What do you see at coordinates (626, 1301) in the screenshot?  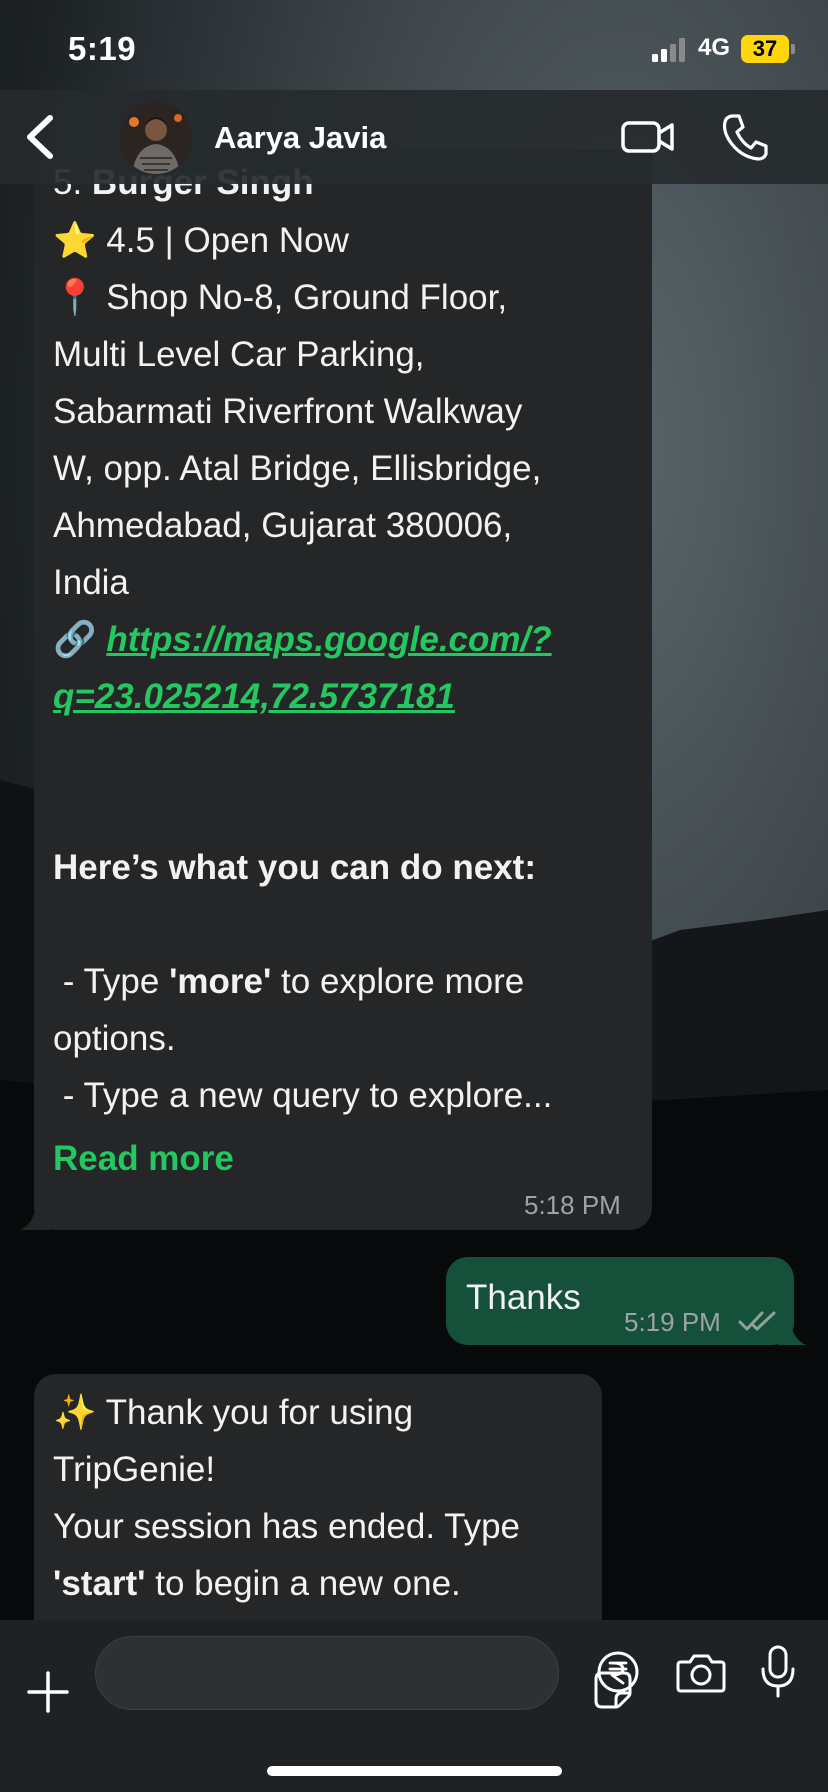 I see `outgoing-message-bubble: Thanks 5:19 PM` at bounding box center [626, 1301].